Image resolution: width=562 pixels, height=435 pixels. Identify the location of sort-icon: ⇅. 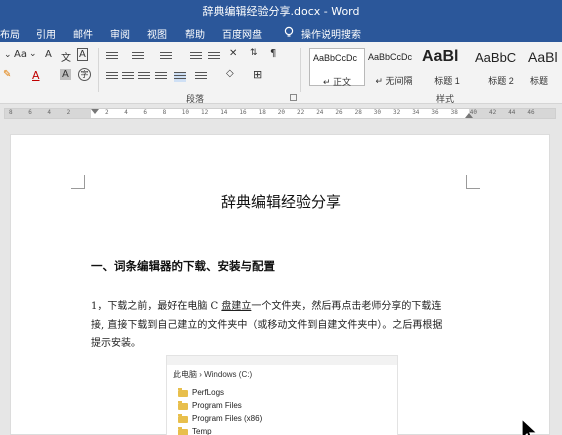
(254, 53).